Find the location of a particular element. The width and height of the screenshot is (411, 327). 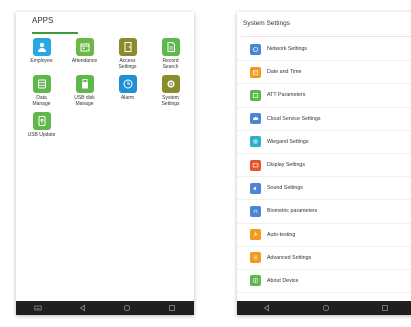

settings-title: System Settings is located at coordinates (266, 23).